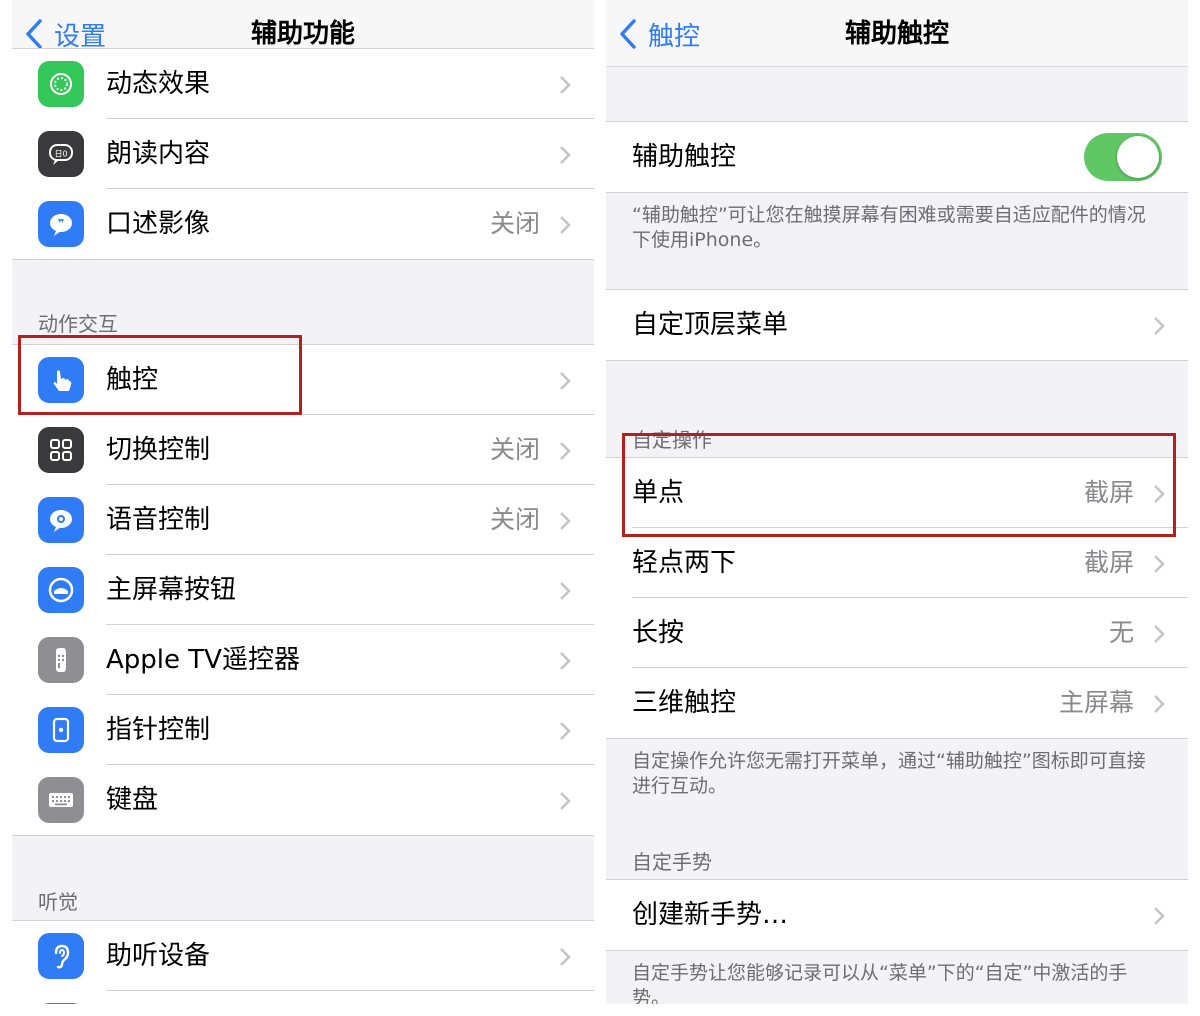  I want to click on back-label: 设置, so click(80, 36).